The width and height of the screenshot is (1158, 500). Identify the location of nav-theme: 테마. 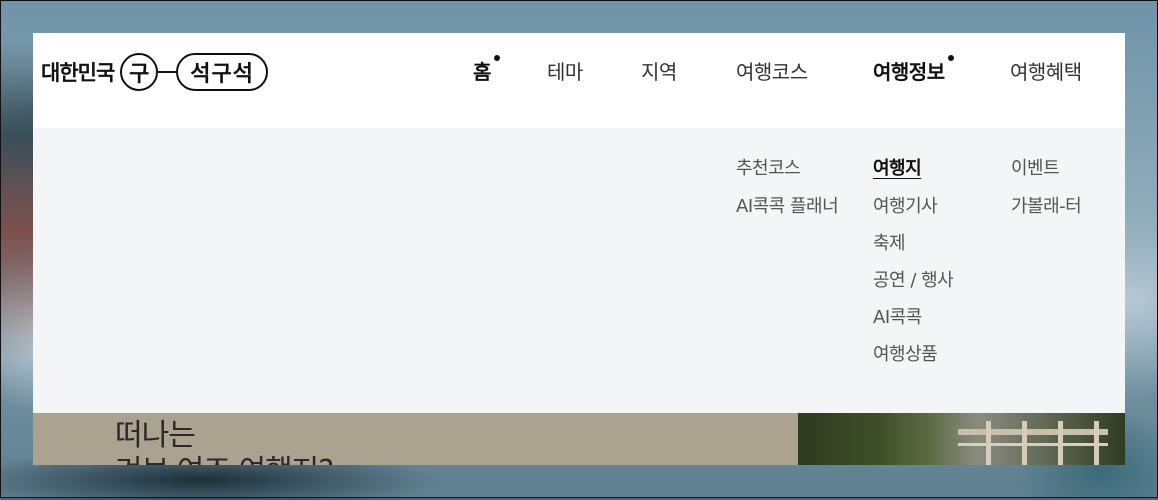
(565, 70).